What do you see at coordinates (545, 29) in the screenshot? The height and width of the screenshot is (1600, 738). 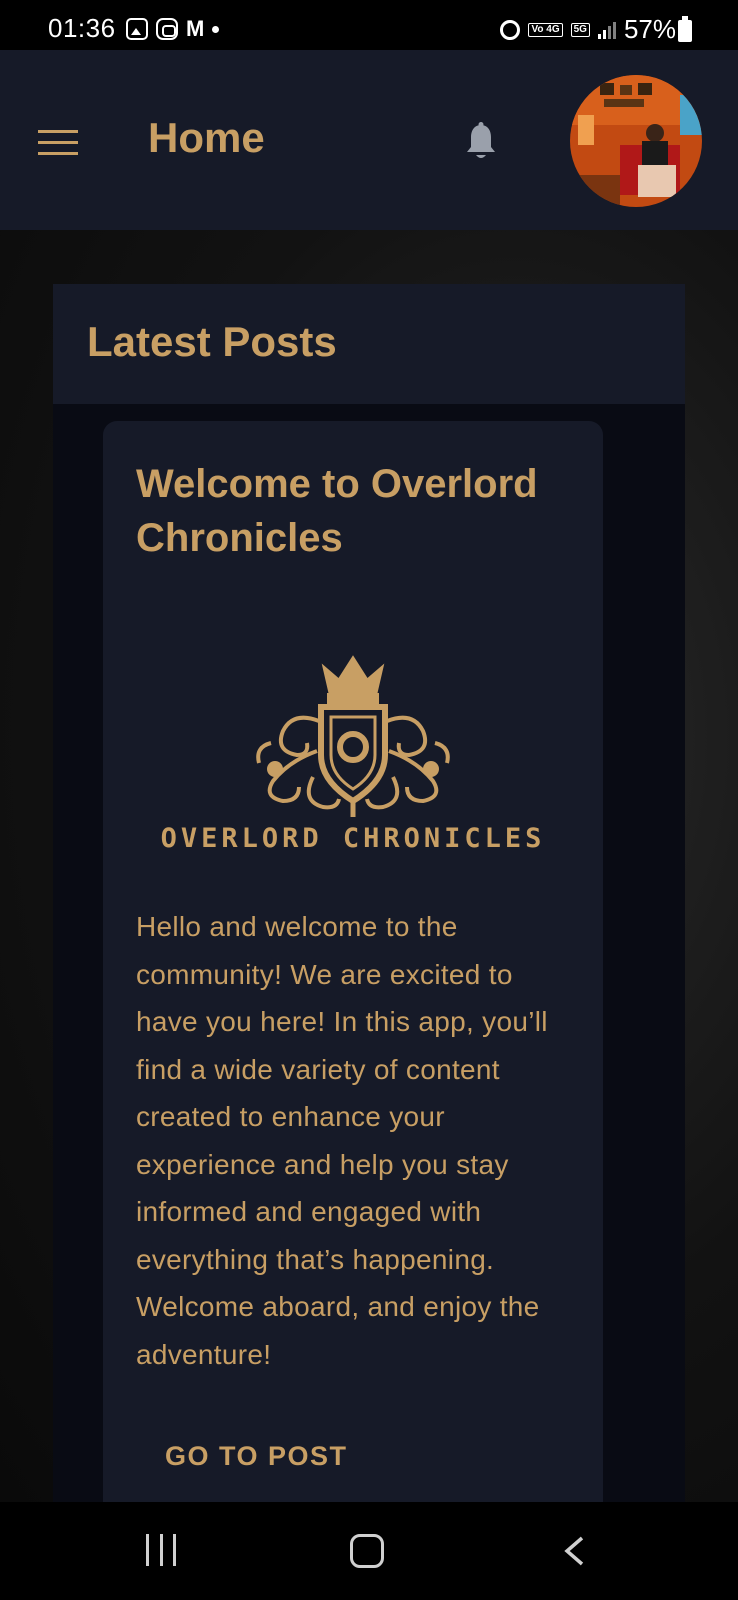 I see `volte-badge: Vo 4G` at bounding box center [545, 29].